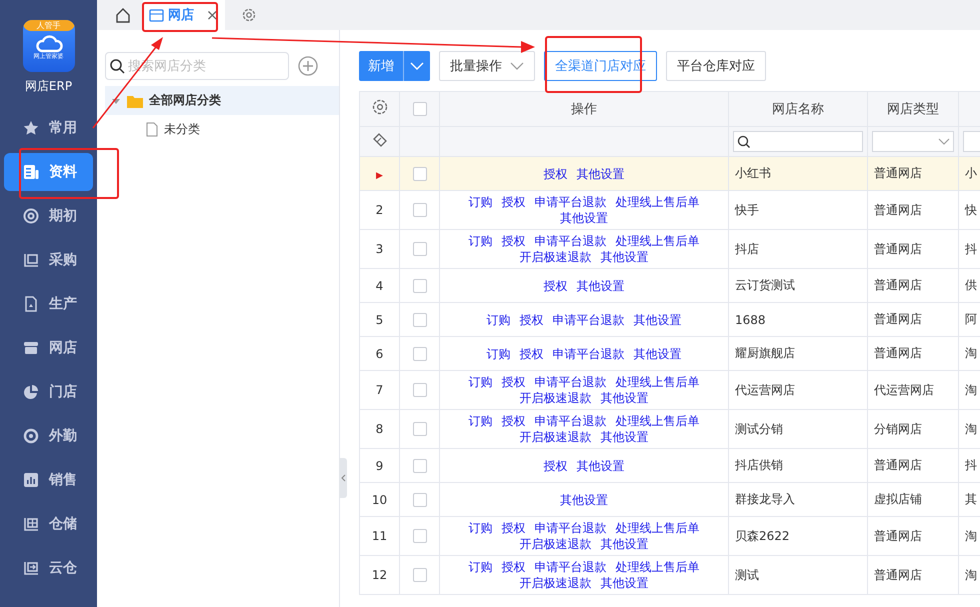 Image resolution: width=980 pixels, height=607 pixels. What do you see at coordinates (222, 129) in the screenshot?
I see `tree-item: 未分类` at bounding box center [222, 129].